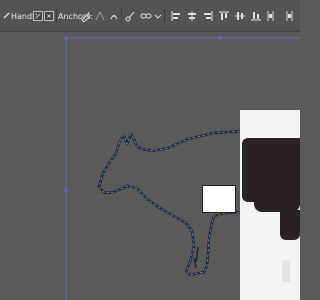 The height and width of the screenshot is (300, 320). What do you see at coordinates (272, 16) in the screenshot?
I see `distribute-left-icon` at bounding box center [272, 16].